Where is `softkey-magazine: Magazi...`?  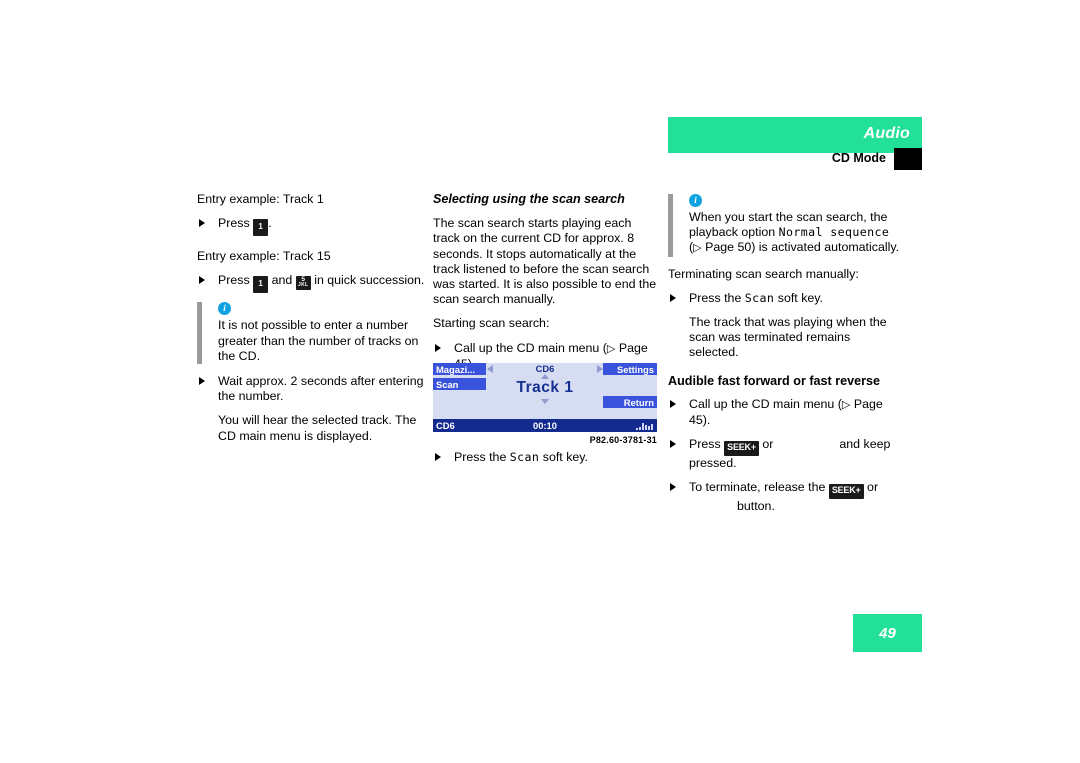 softkey-magazine: Magazi... is located at coordinates (459, 369).